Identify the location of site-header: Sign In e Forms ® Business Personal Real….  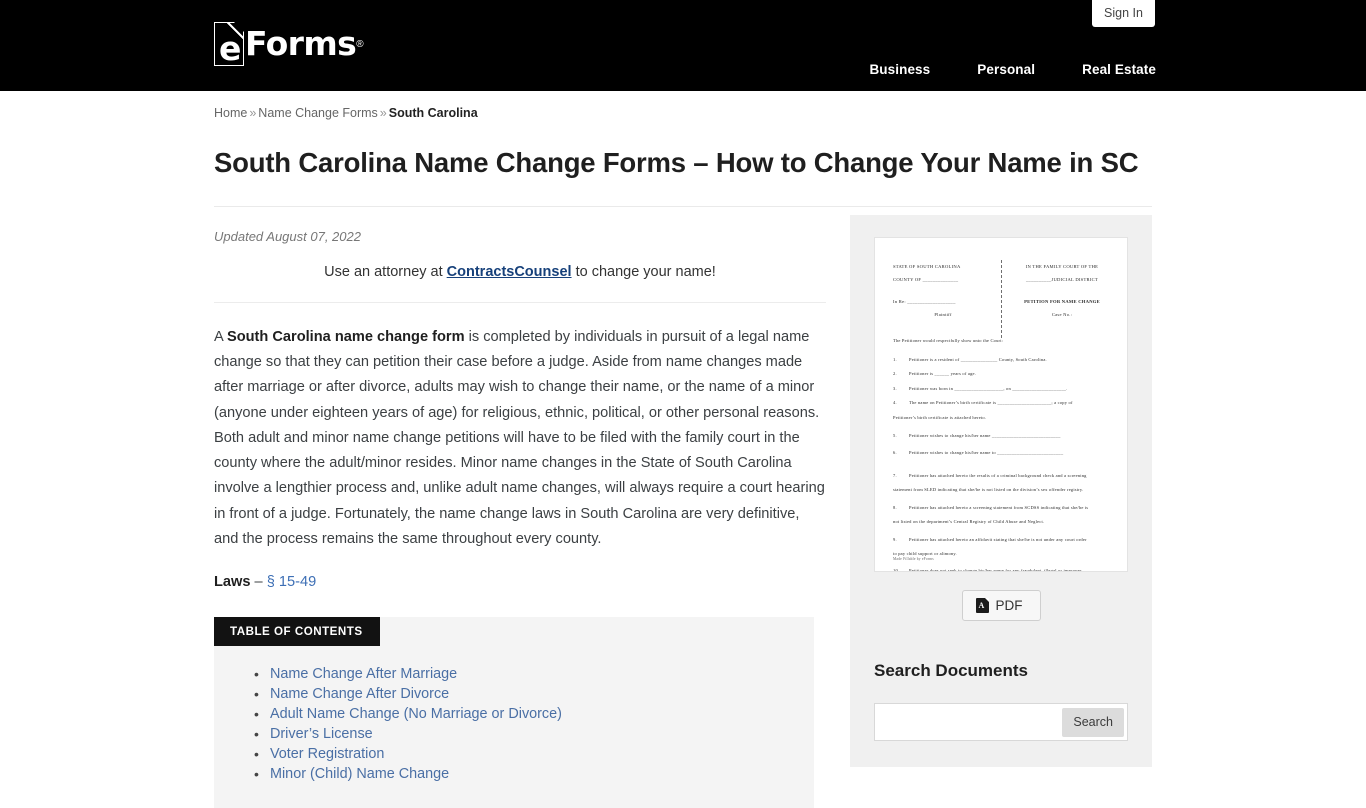
(683, 45).